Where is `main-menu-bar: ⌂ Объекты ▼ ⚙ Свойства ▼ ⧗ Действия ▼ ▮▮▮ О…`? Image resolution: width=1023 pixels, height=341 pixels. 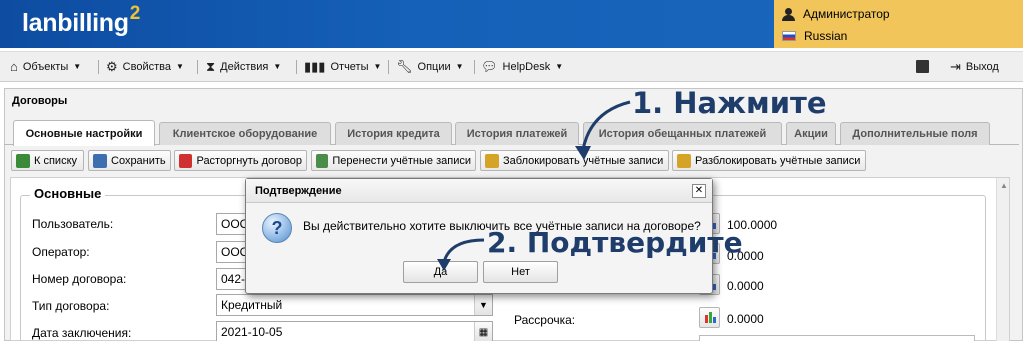
main-menu-bar: ⌂ Объекты ▼ ⚙ Свойства ▼ ⧗ Действия ▼ ▮▮▮ О… is located at coordinates (511, 66).